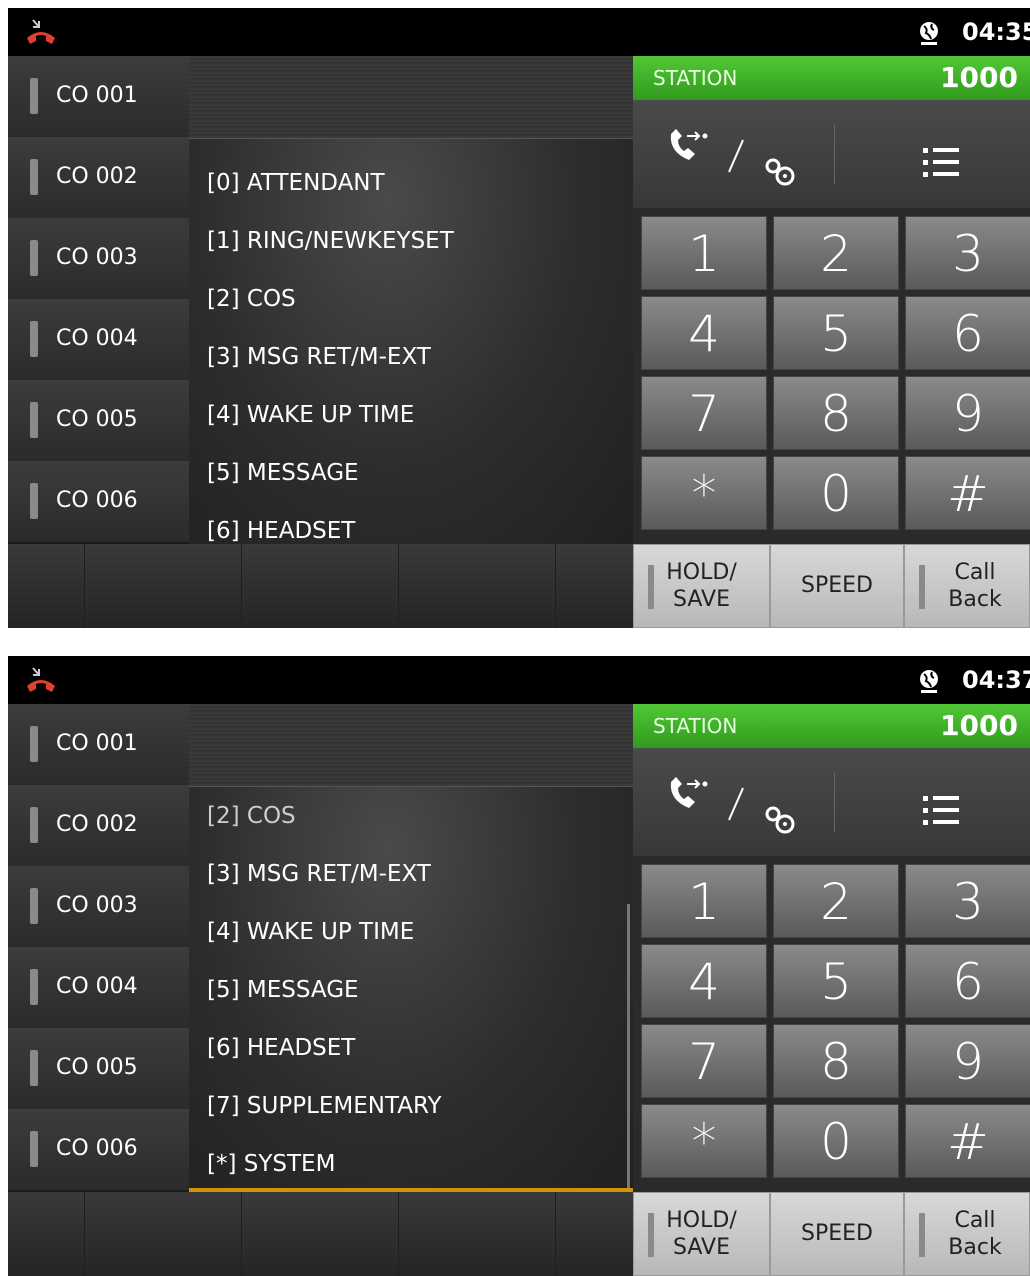 The height and width of the screenshot is (1276, 1030). I want to click on station-number: 1000, so click(979, 77).